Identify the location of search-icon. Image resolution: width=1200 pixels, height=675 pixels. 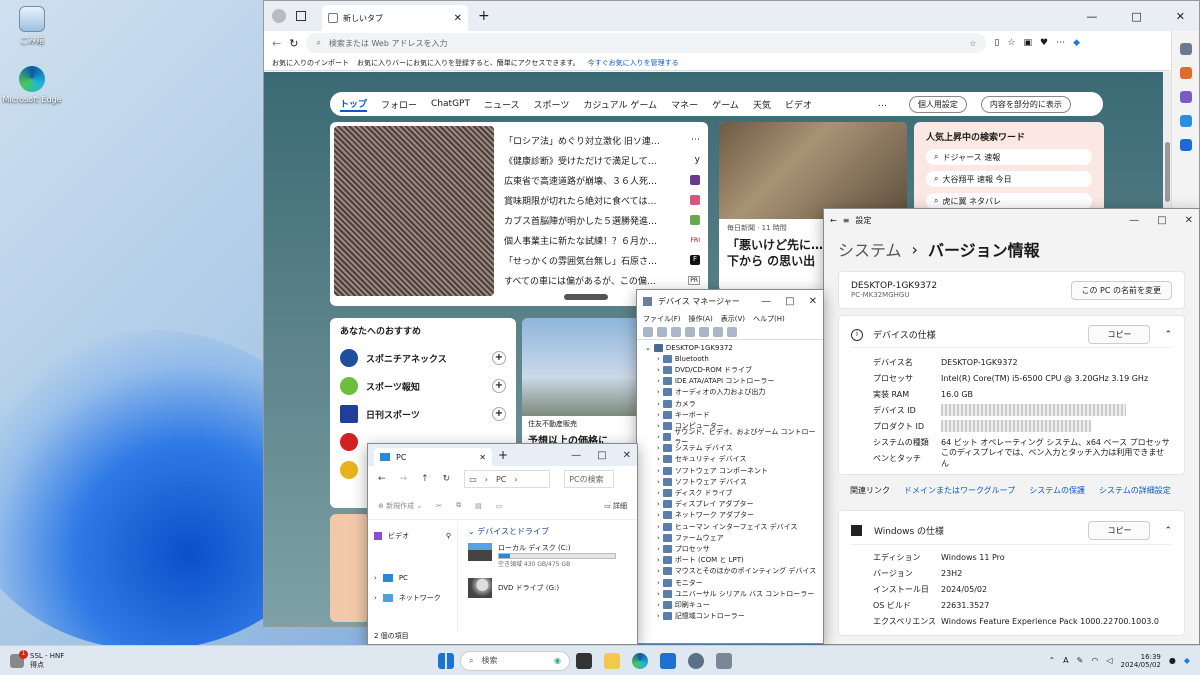
(1185, 49).